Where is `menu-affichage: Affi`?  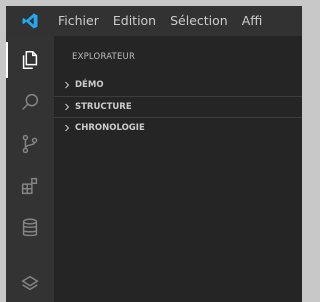
menu-affichage: Affi is located at coordinates (252, 21).